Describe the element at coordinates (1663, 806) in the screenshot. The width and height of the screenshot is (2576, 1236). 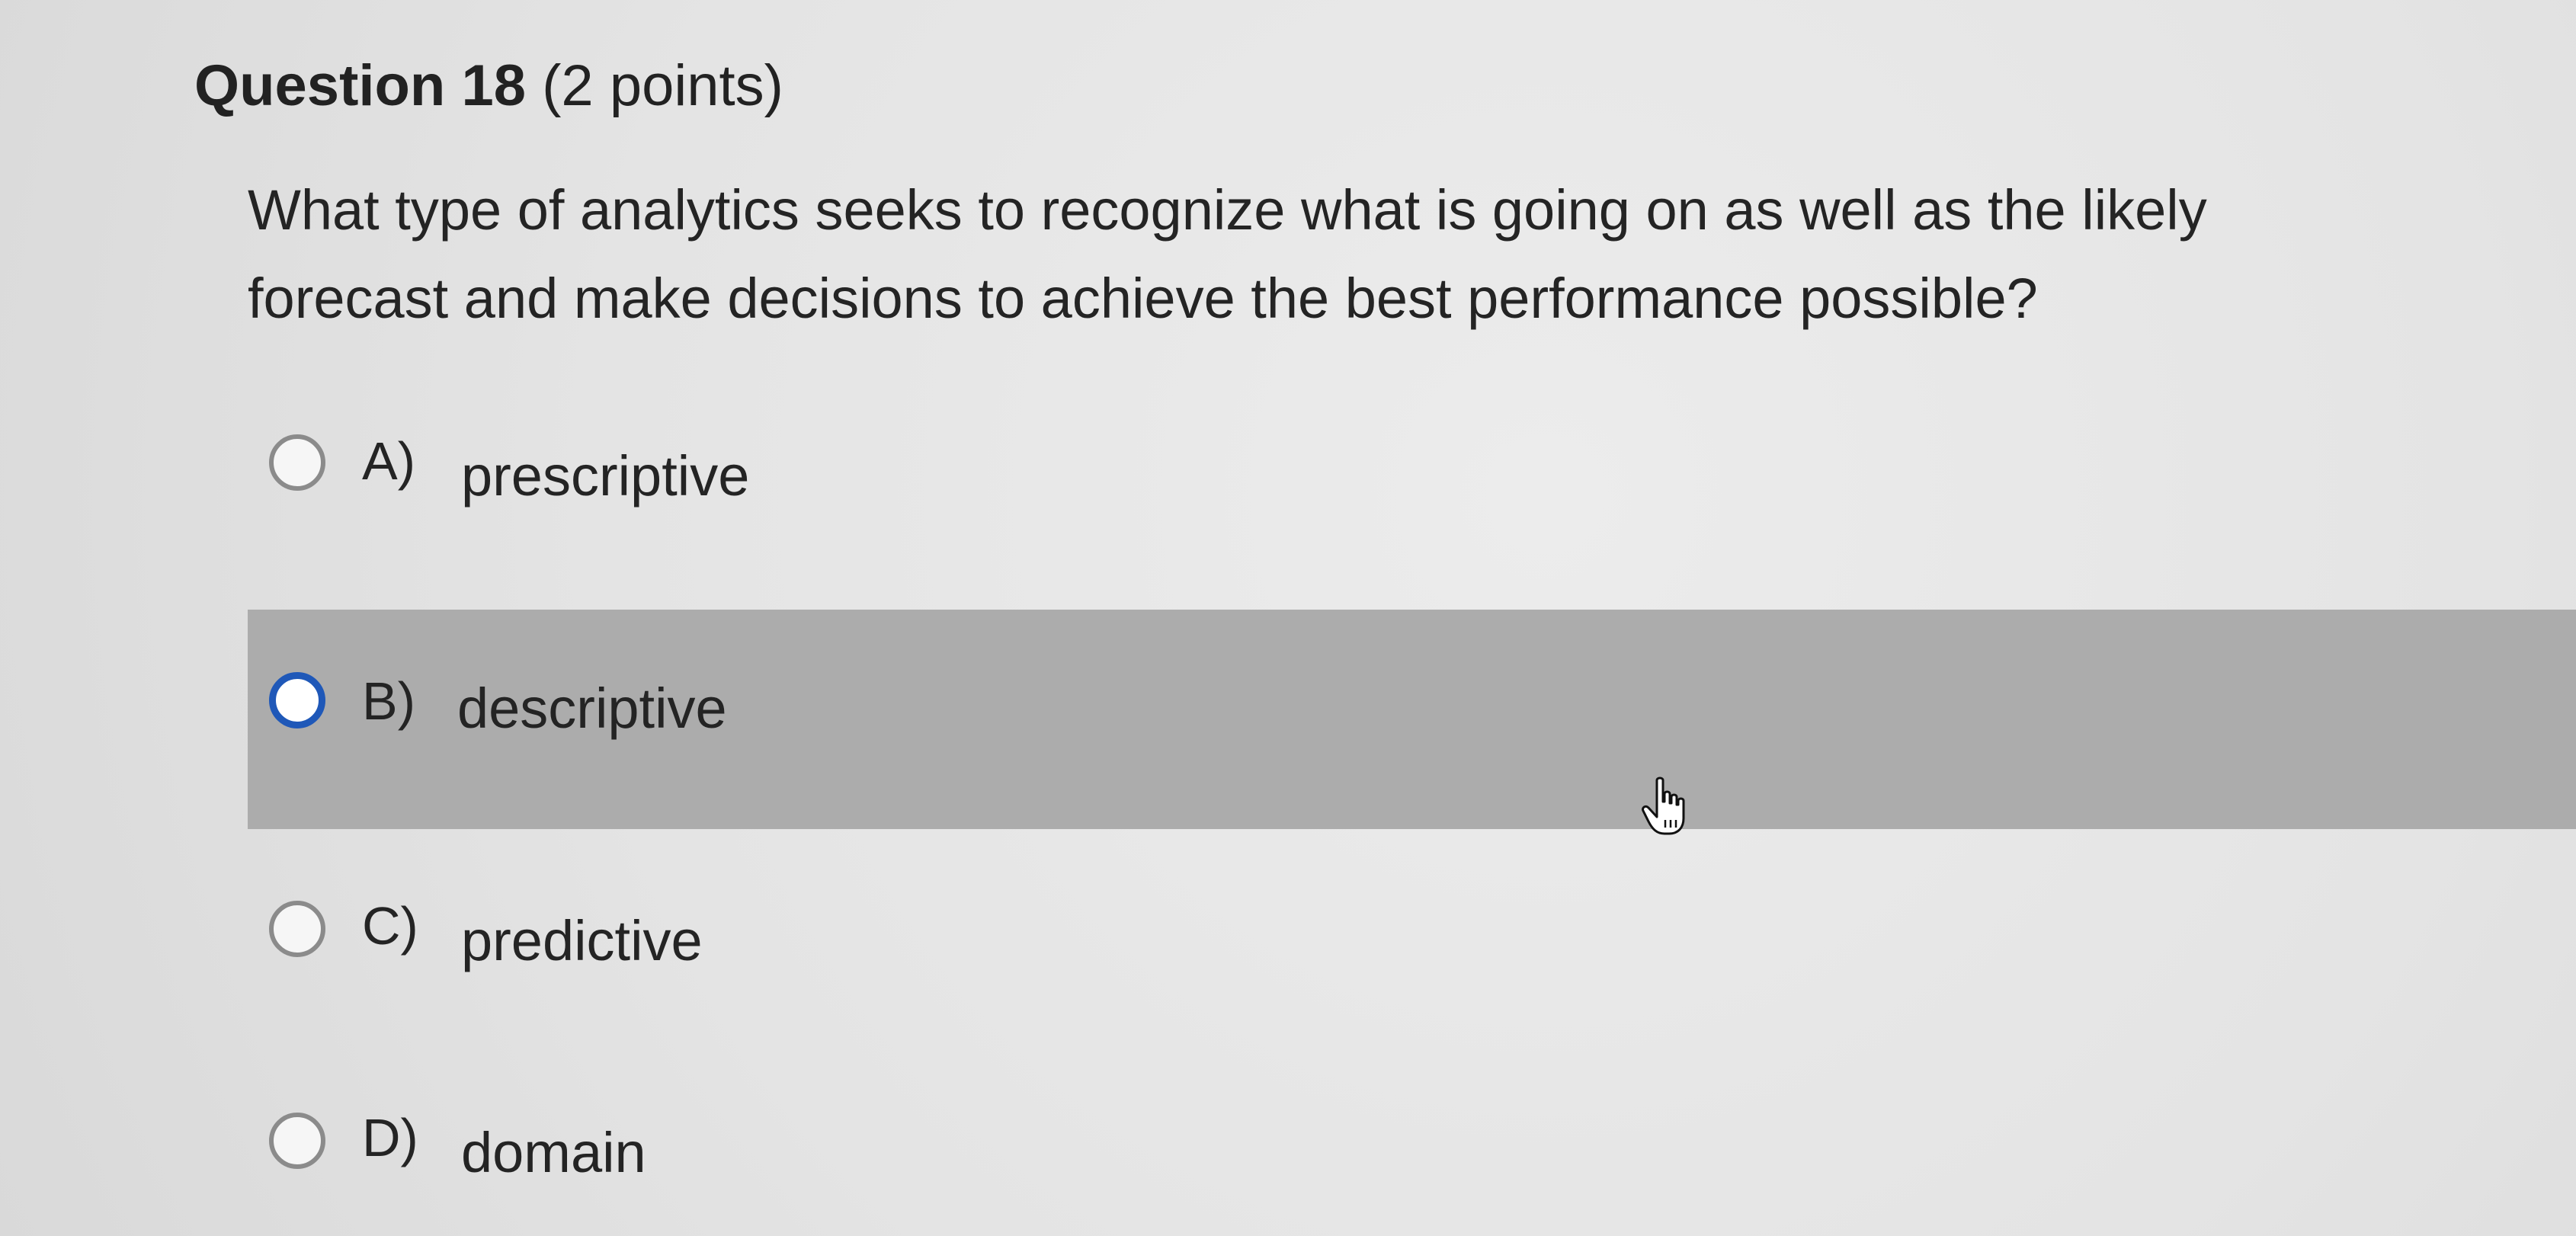
I see `hand-pointer-icon` at that location.